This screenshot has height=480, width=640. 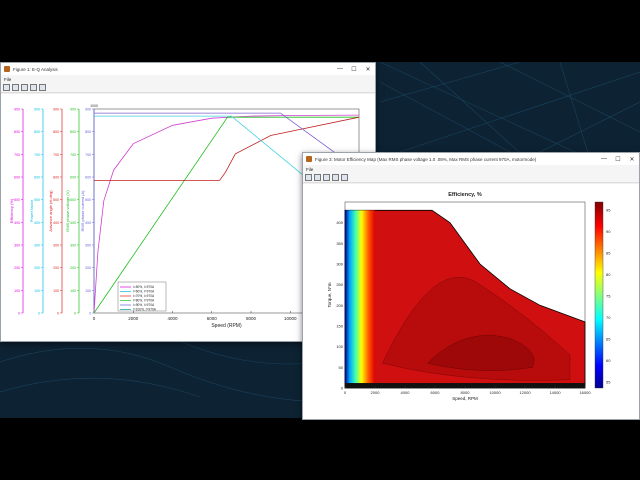 I want to click on colorbar-tick-label: 85, so click(x=608, y=253).